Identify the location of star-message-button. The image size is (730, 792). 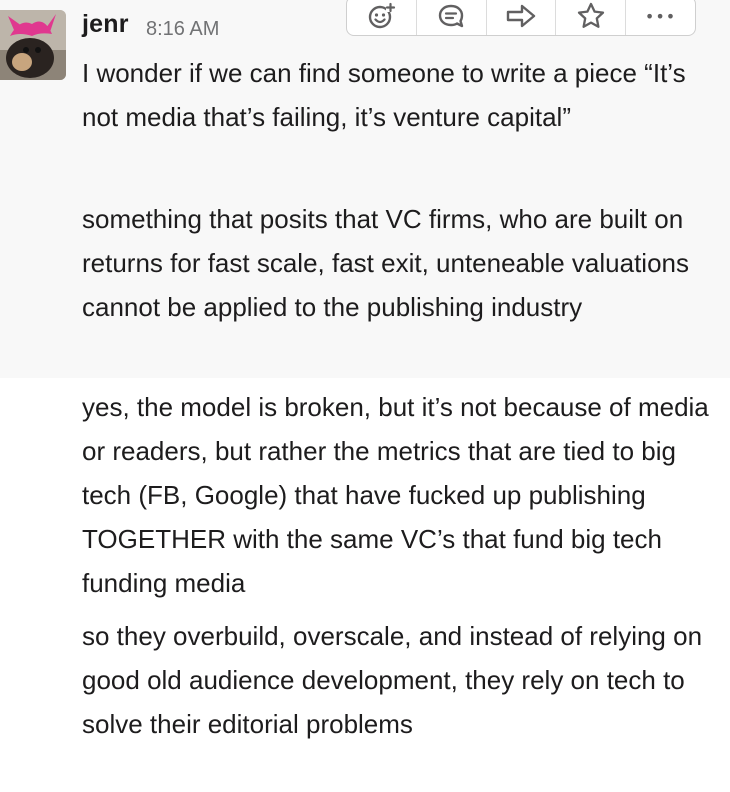
(591, 17).